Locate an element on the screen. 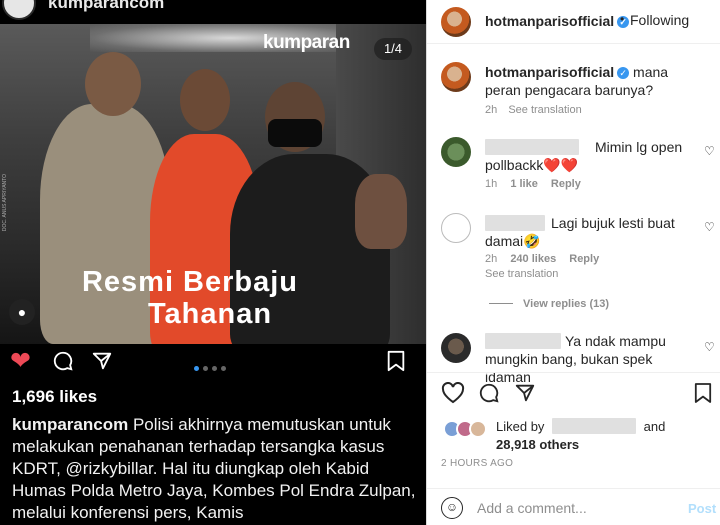  comment-time: 1h is located at coordinates (491, 184).